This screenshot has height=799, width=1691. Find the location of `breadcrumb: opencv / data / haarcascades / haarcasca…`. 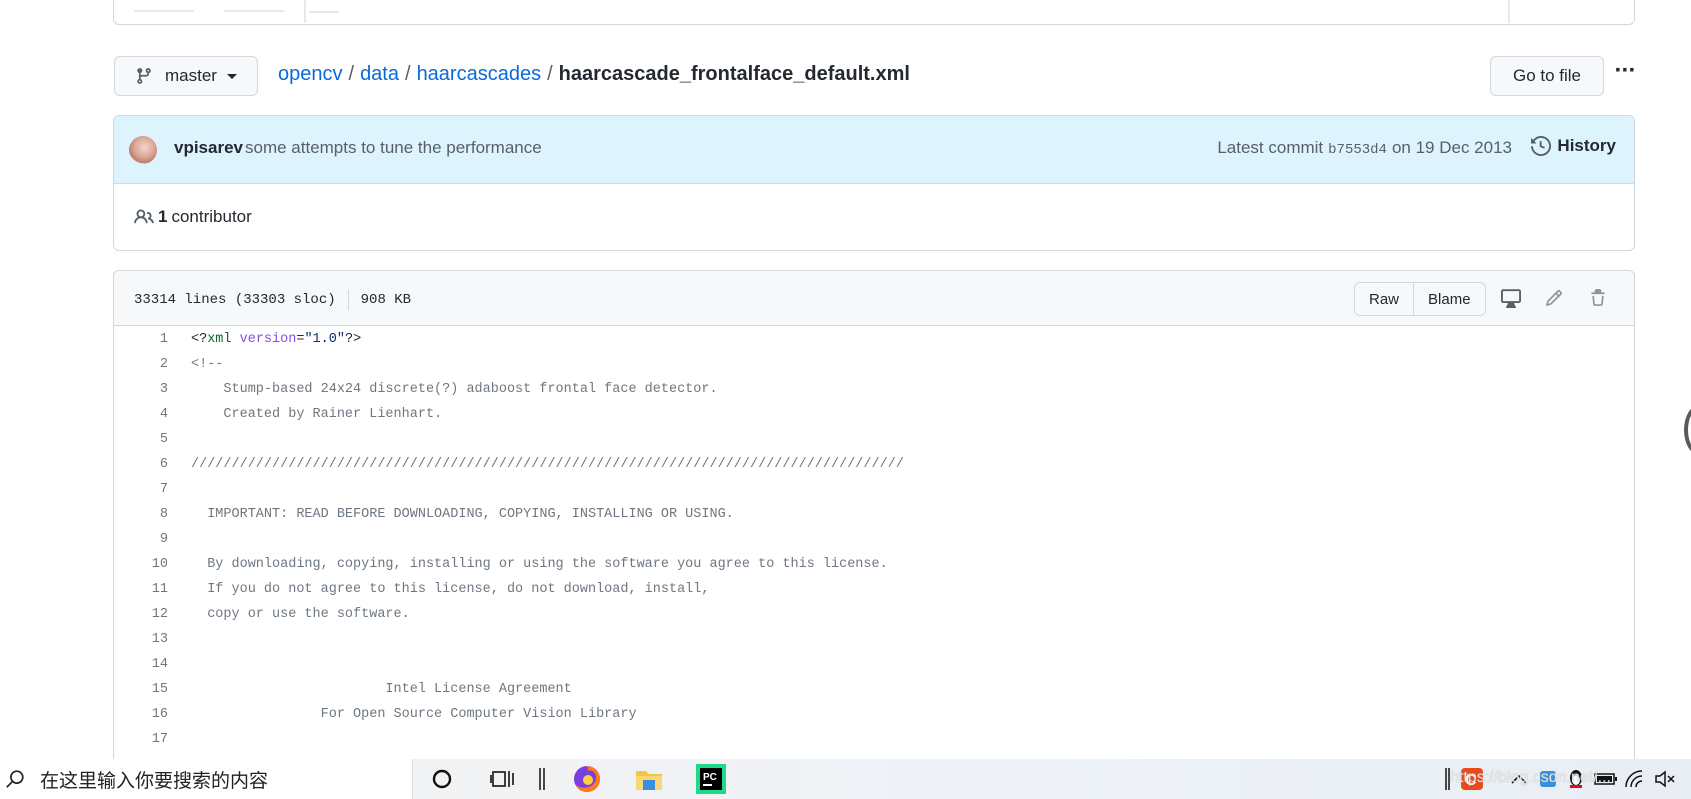

breadcrumb: opencv / data / haarcascades / haarcasca… is located at coordinates (594, 74).